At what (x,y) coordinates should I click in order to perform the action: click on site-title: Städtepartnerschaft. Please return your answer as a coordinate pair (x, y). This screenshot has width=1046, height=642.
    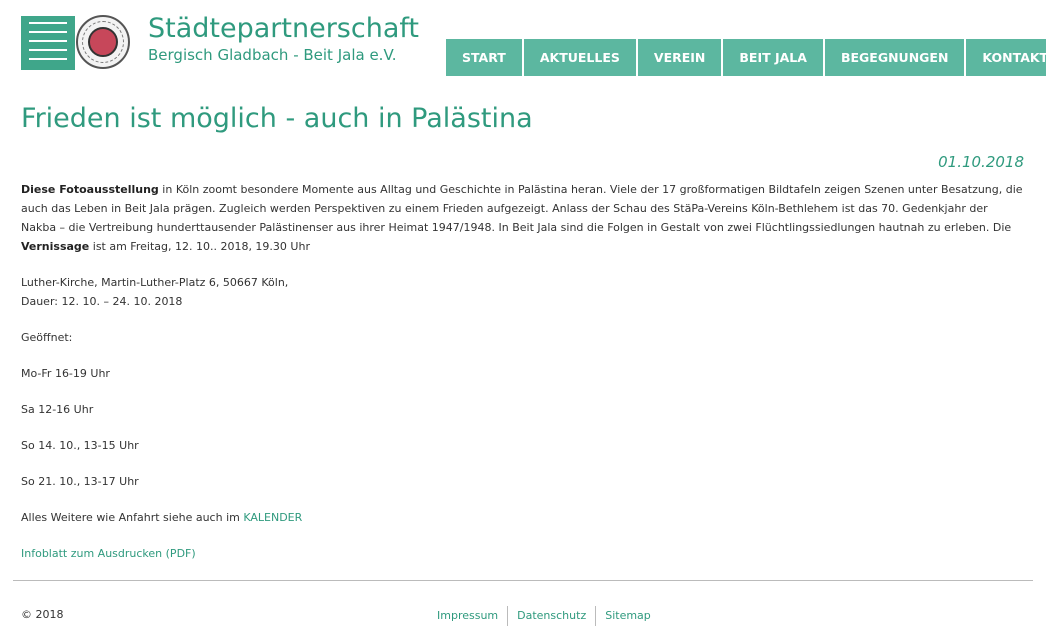
    Looking at the image, I should click on (283, 28).